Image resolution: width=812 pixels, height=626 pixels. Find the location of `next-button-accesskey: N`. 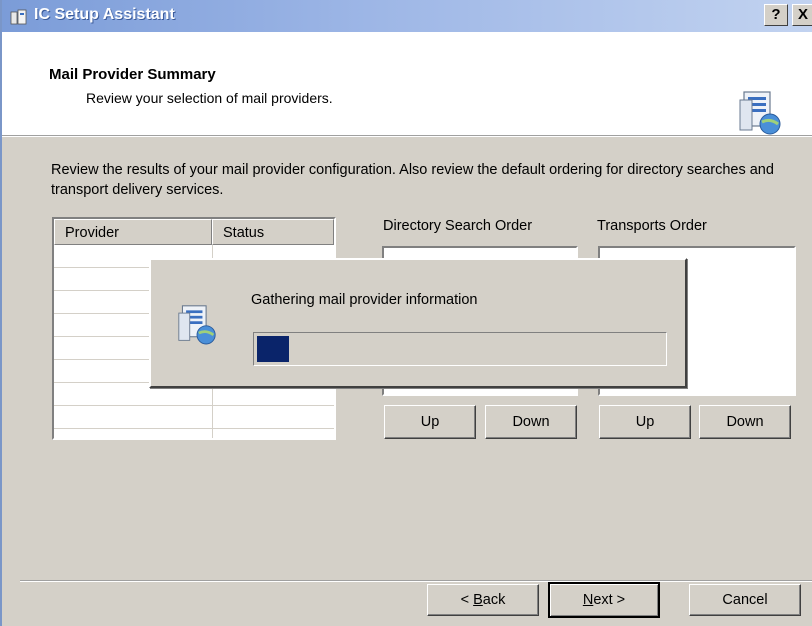

next-button-accesskey: N is located at coordinates (588, 600).